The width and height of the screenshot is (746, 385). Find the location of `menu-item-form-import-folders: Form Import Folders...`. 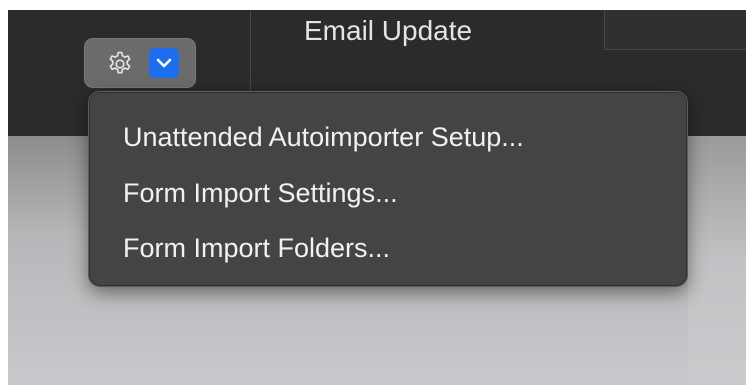

menu-item-form-import-folders: Form Import Folders... is located at coordinates (256, 248).